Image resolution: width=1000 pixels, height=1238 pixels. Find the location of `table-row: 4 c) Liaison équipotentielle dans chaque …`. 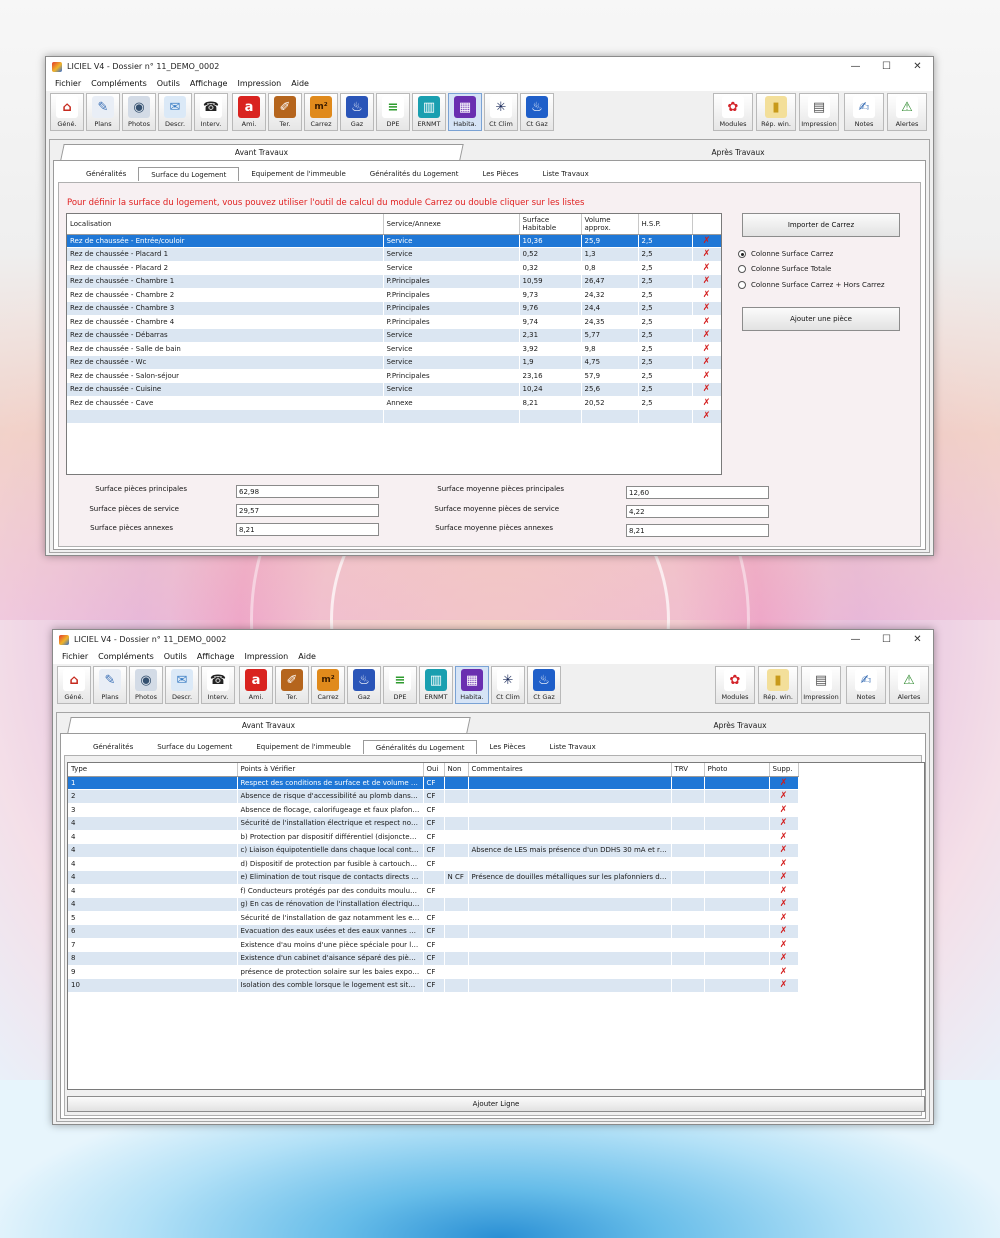

table-row: 4 c) Liaison équipotentielle dans chaque … is located at coordinates (433, 850).